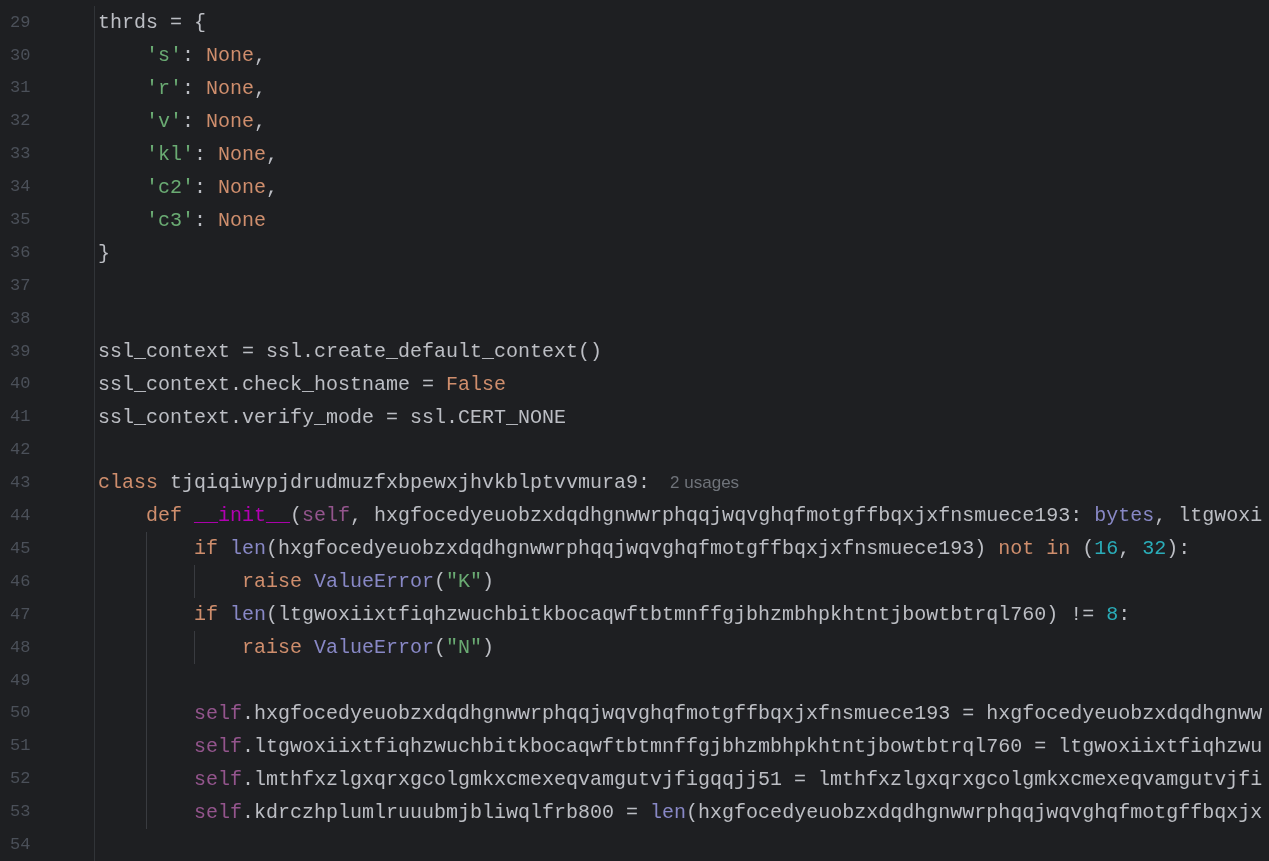 The image size is (1269, 861). Describe the element at coordinates (728, 746) in the screenshot. I see `code-line: self.ltgwoxiixtfiqhzwuchbitkbocaqwftbtmnffgjbhzmbhpkhtntjbowtbtrql760 = ltgwoxiixtfiqhzwu` at that location.